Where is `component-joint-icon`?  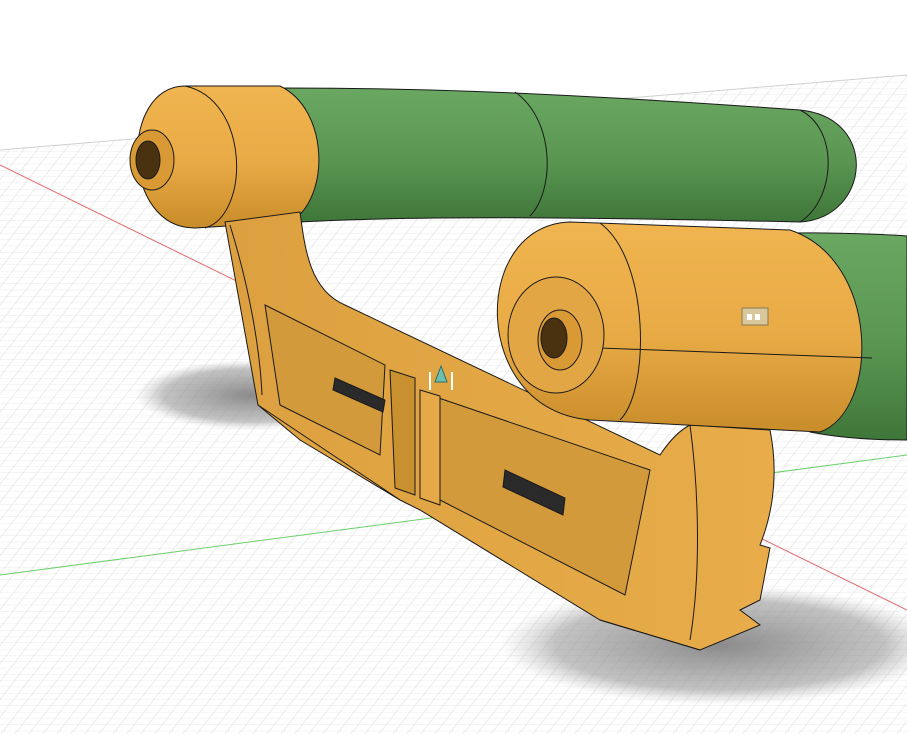 component-joint-icon is located at coordinates (755, 316).